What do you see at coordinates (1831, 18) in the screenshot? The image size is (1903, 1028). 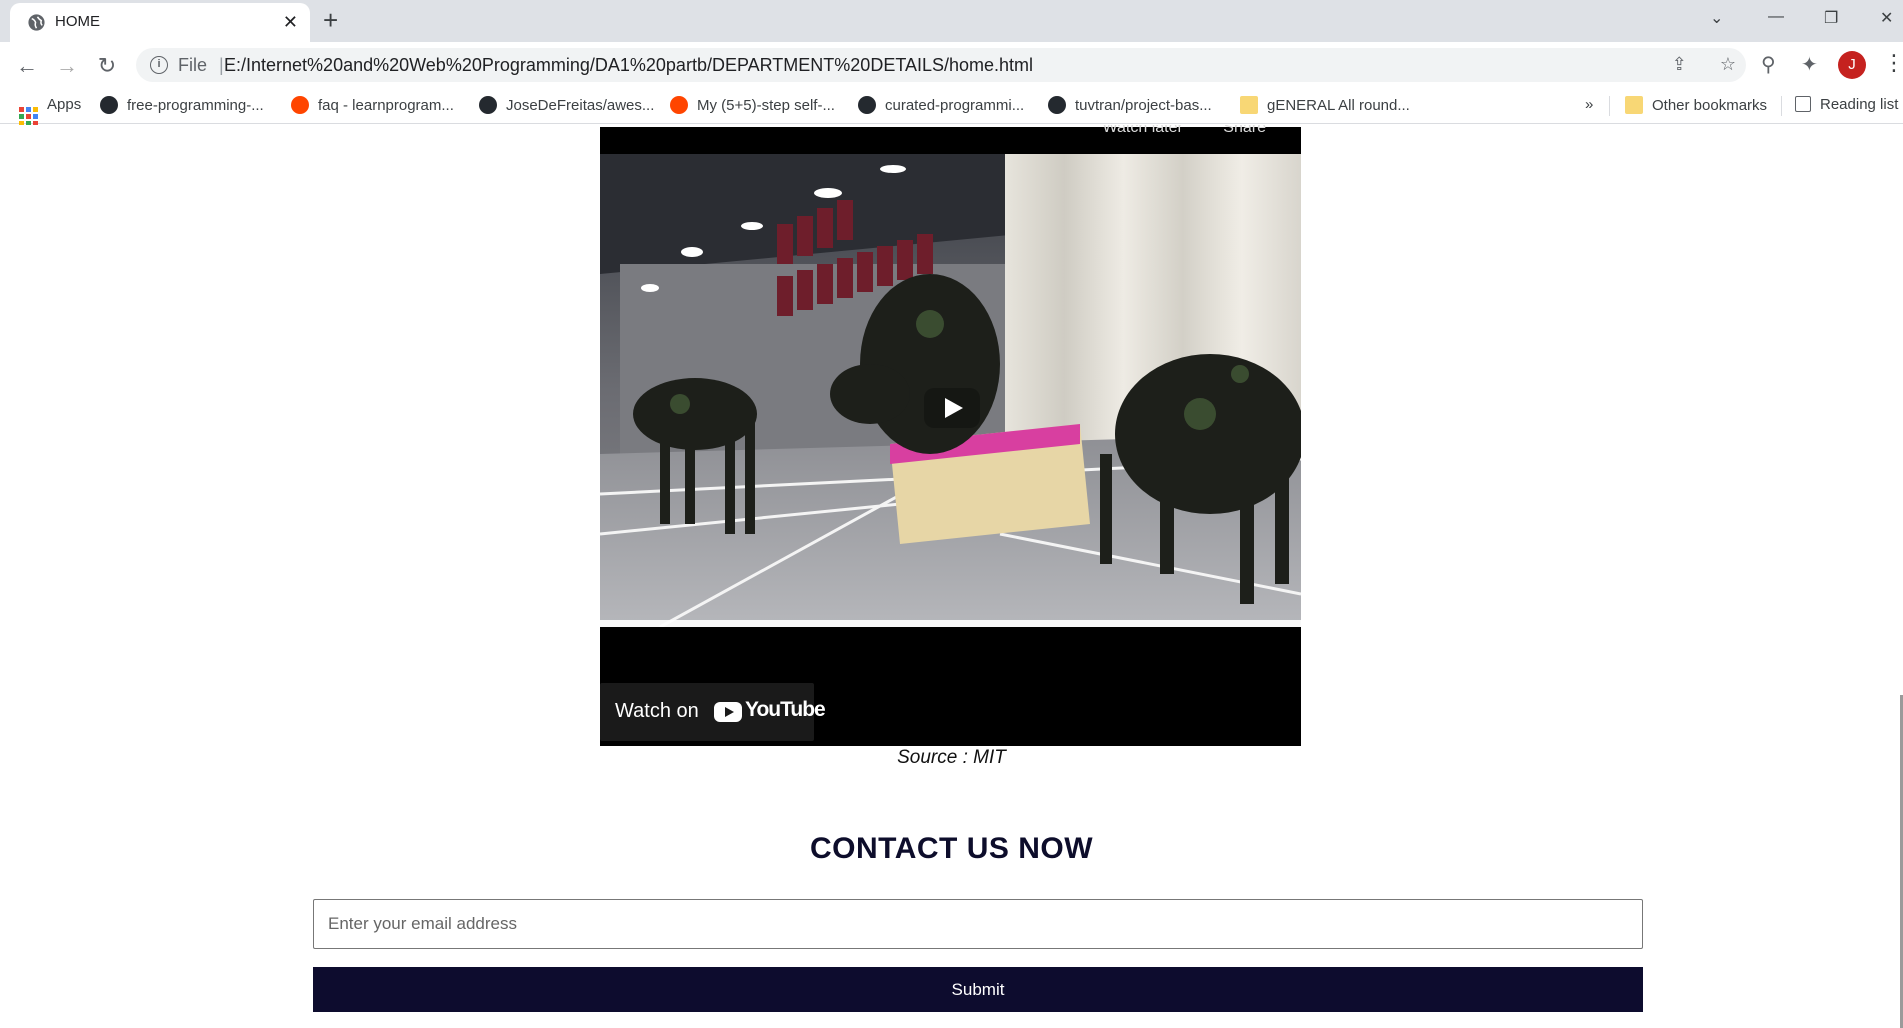 I see `restore-icon: ❐` at bounding box center [1831, 18].